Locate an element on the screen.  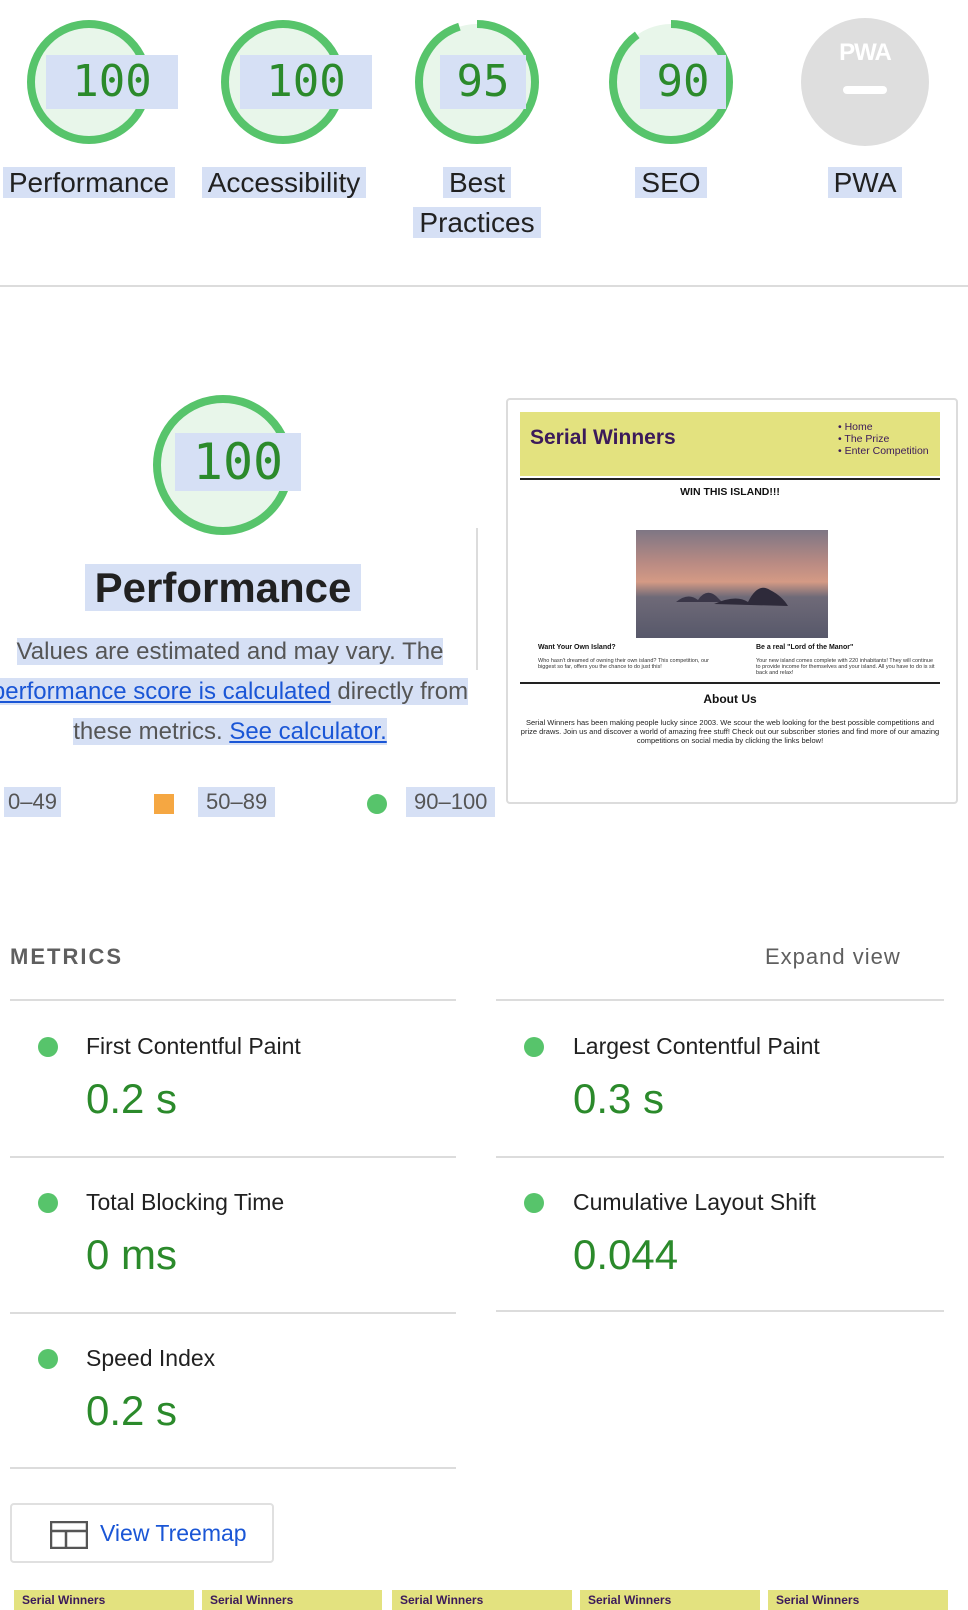
metric-title: Largest Contentful Paint is located at coordinates (696, 1046).